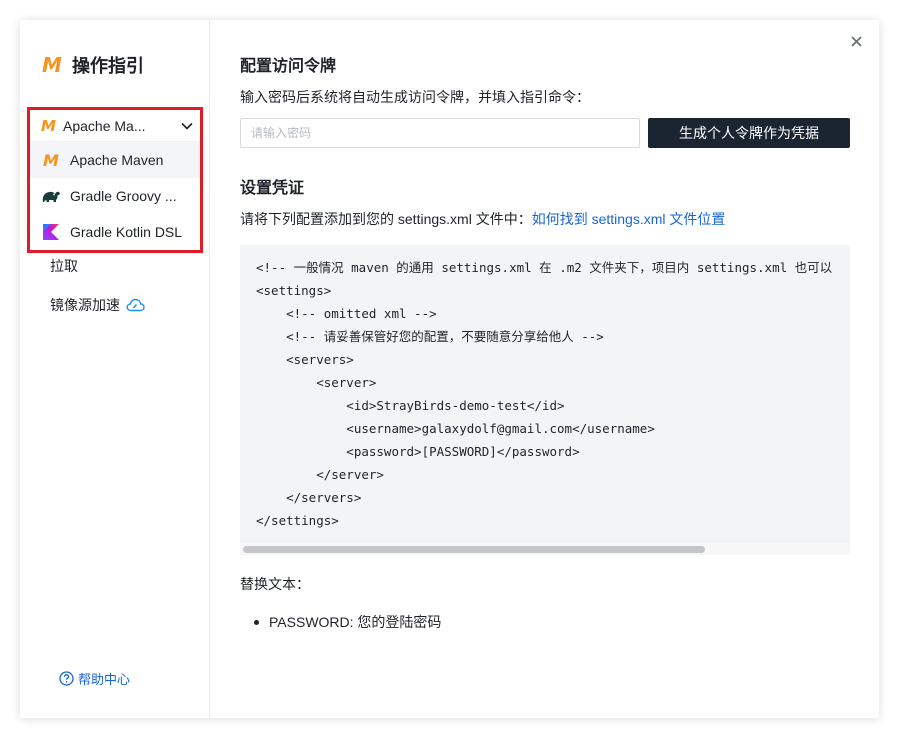 Image resolution: width=899 pixels, height=738 pixels. I want to click on help-circle-icon, so click(66, 678).